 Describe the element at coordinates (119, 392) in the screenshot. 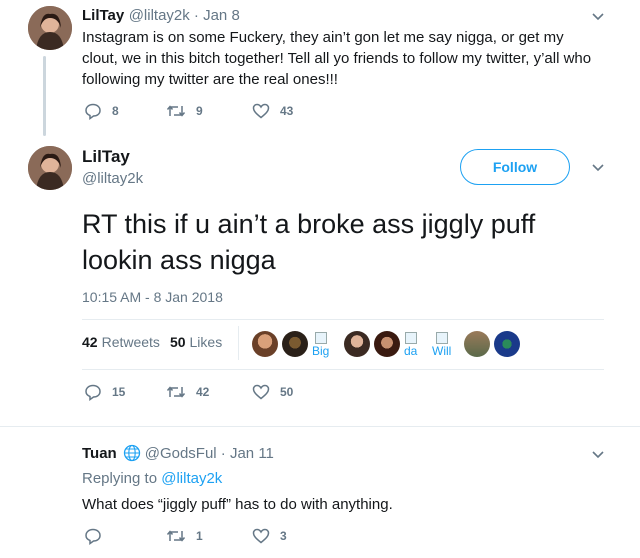

I see `reply-count: 15` at that location.